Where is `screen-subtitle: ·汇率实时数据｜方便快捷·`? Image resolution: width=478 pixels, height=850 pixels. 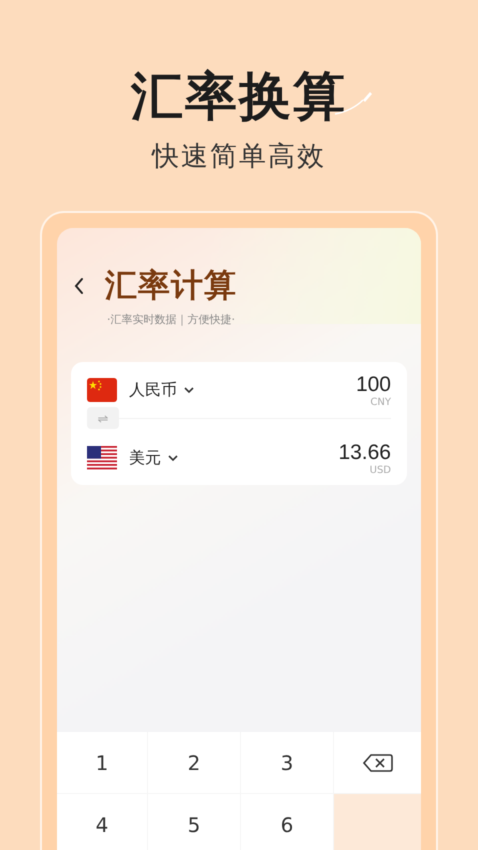 screen-subtitle: ·汇率实时数据｜方便快捷· is located at coordinates (171, 319).